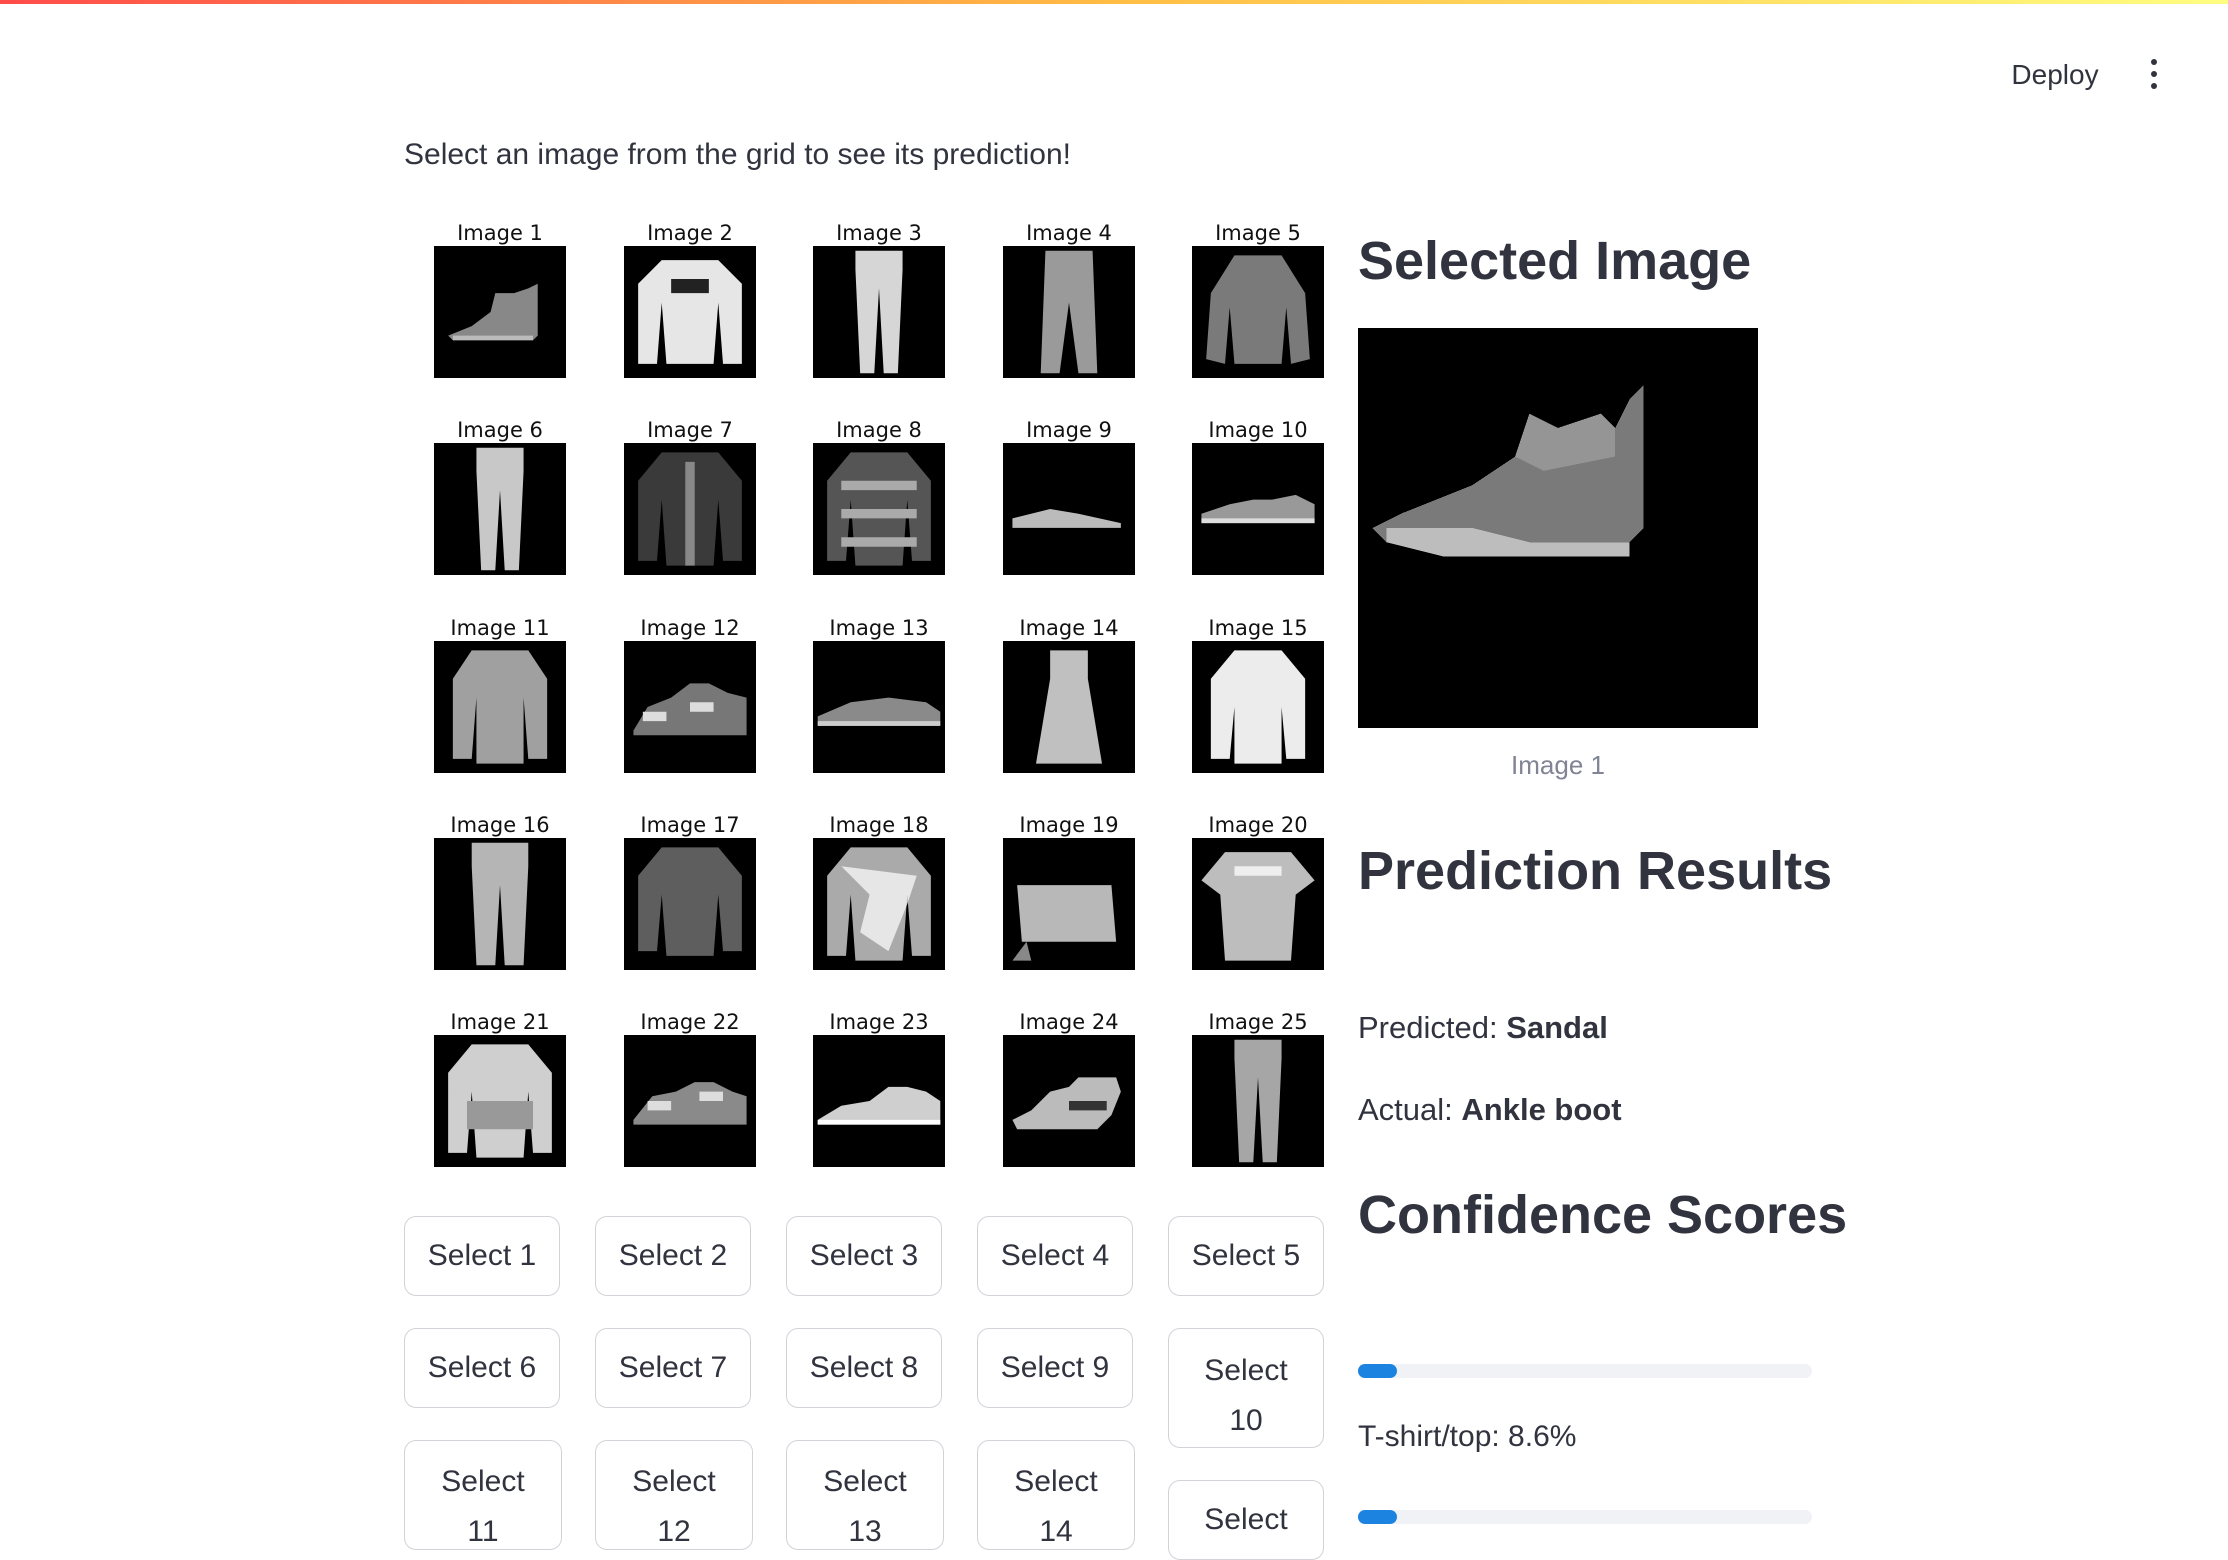 The width and height of the screenshot is (2228, 1560). I want to click on image-tile-3: Image 3, so click(879, 299).